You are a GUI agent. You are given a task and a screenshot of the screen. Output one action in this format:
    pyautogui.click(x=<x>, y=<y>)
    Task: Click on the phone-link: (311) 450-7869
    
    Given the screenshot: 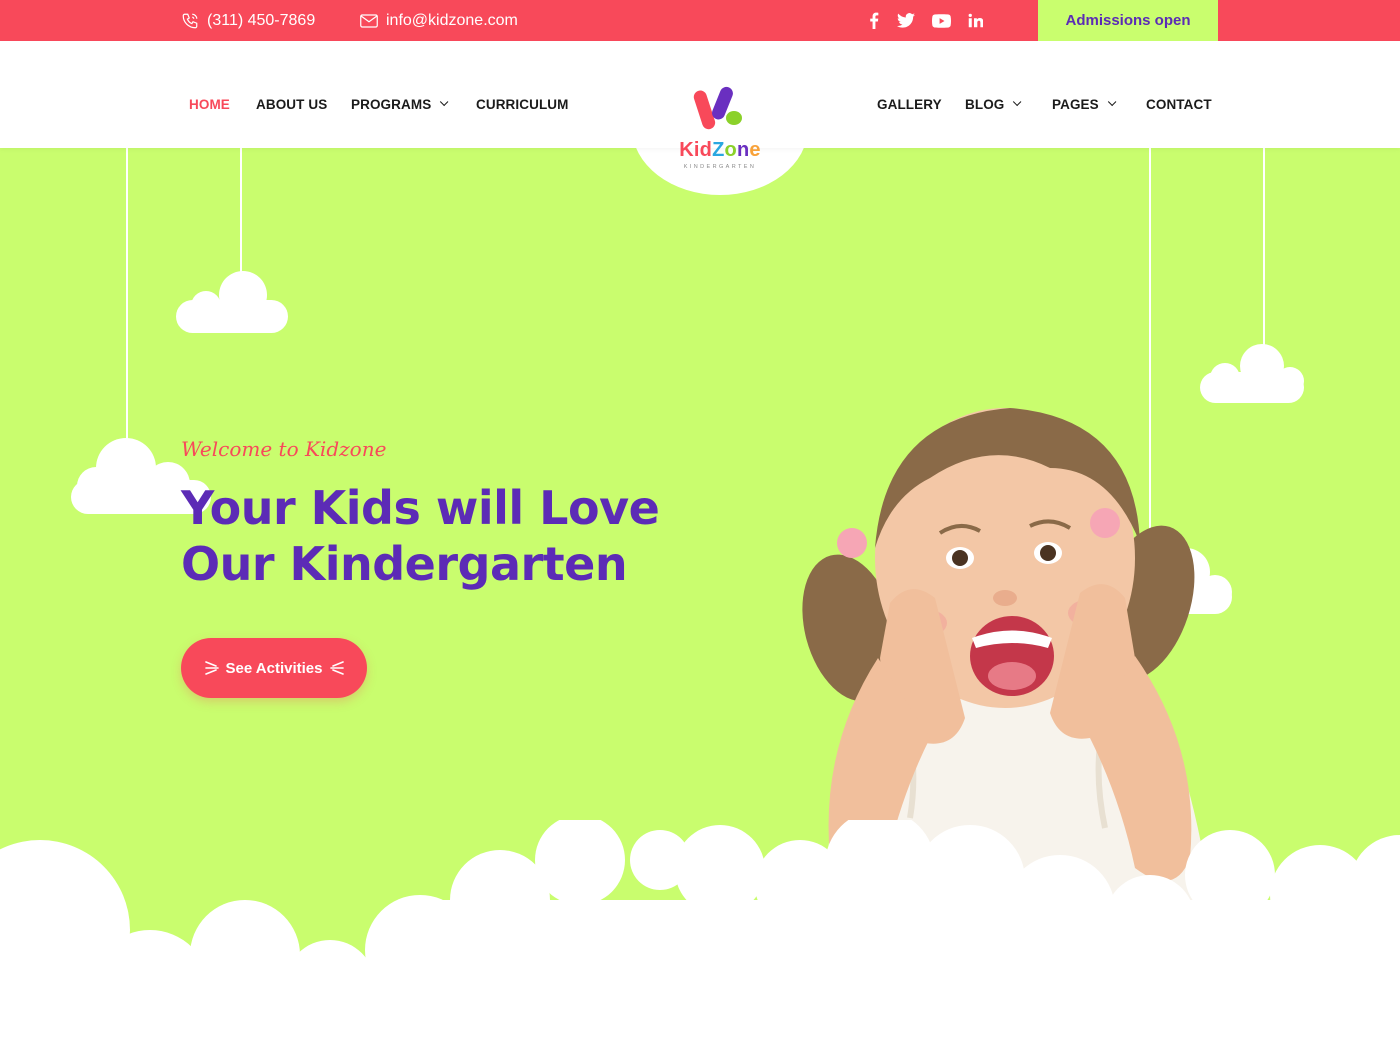 What is the action you would take?
    pyautogui.click(x=248, y=20)
    